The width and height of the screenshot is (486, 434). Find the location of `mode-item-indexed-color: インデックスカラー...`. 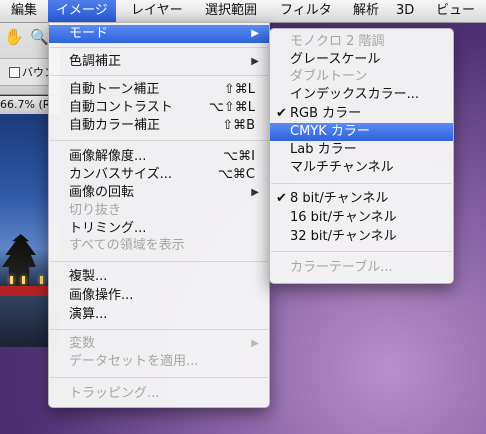

mode-item-indexed-color: インデックスカラー... is located at coordinates (361, 95).